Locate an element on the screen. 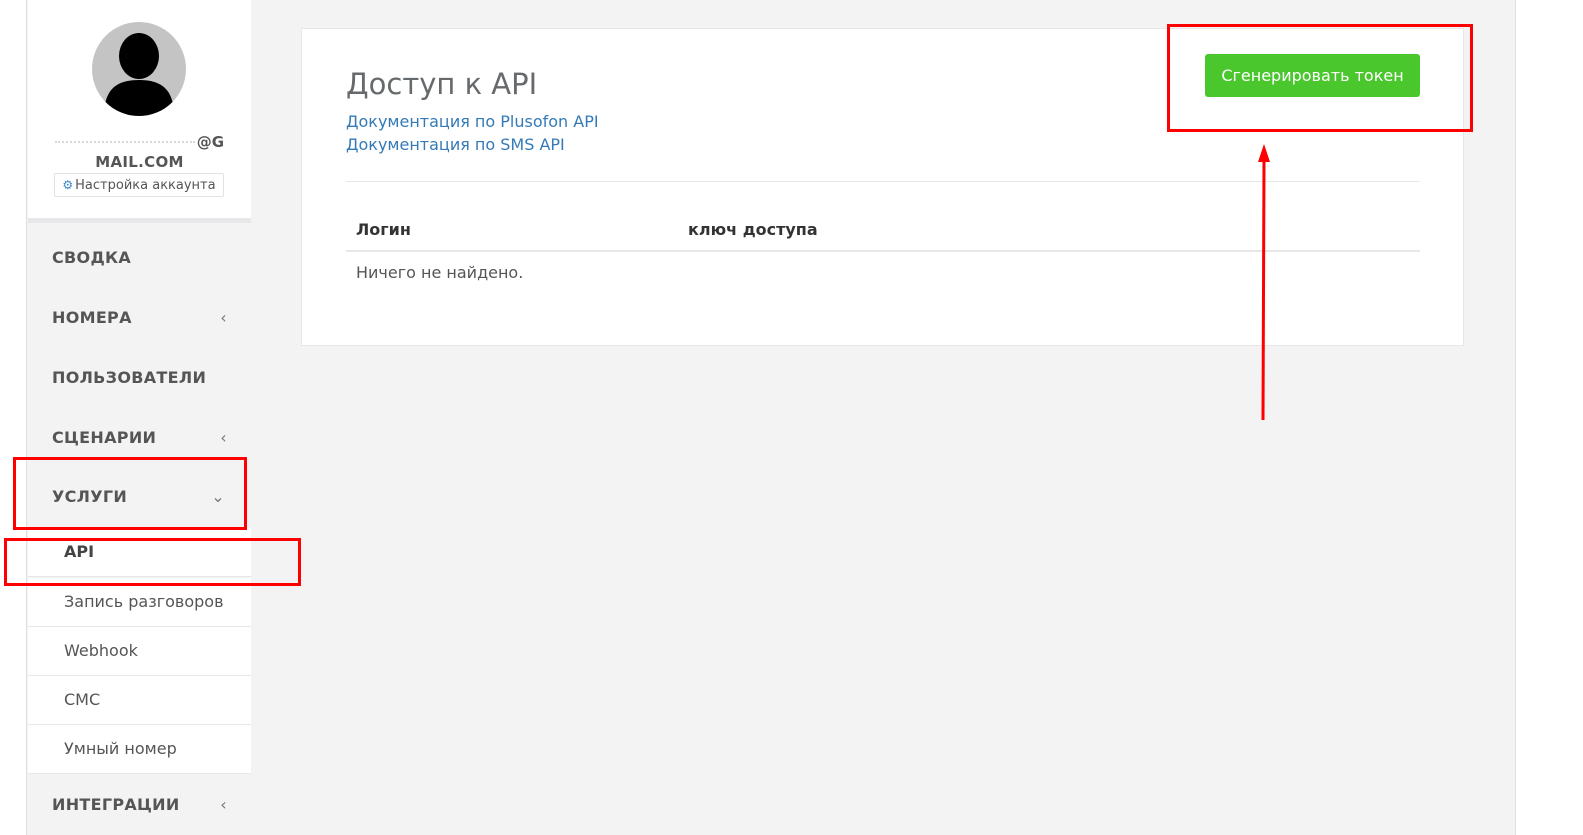 The height and width of the screenshot is (835, 1583). annotation-arrow is located at coordinates (1264, 282).